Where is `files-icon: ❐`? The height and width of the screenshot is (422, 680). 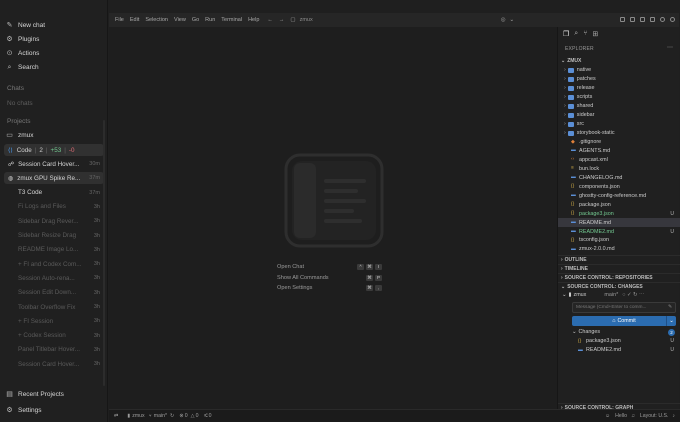
files-icon: ❐ is located at coordinates (566, 34).